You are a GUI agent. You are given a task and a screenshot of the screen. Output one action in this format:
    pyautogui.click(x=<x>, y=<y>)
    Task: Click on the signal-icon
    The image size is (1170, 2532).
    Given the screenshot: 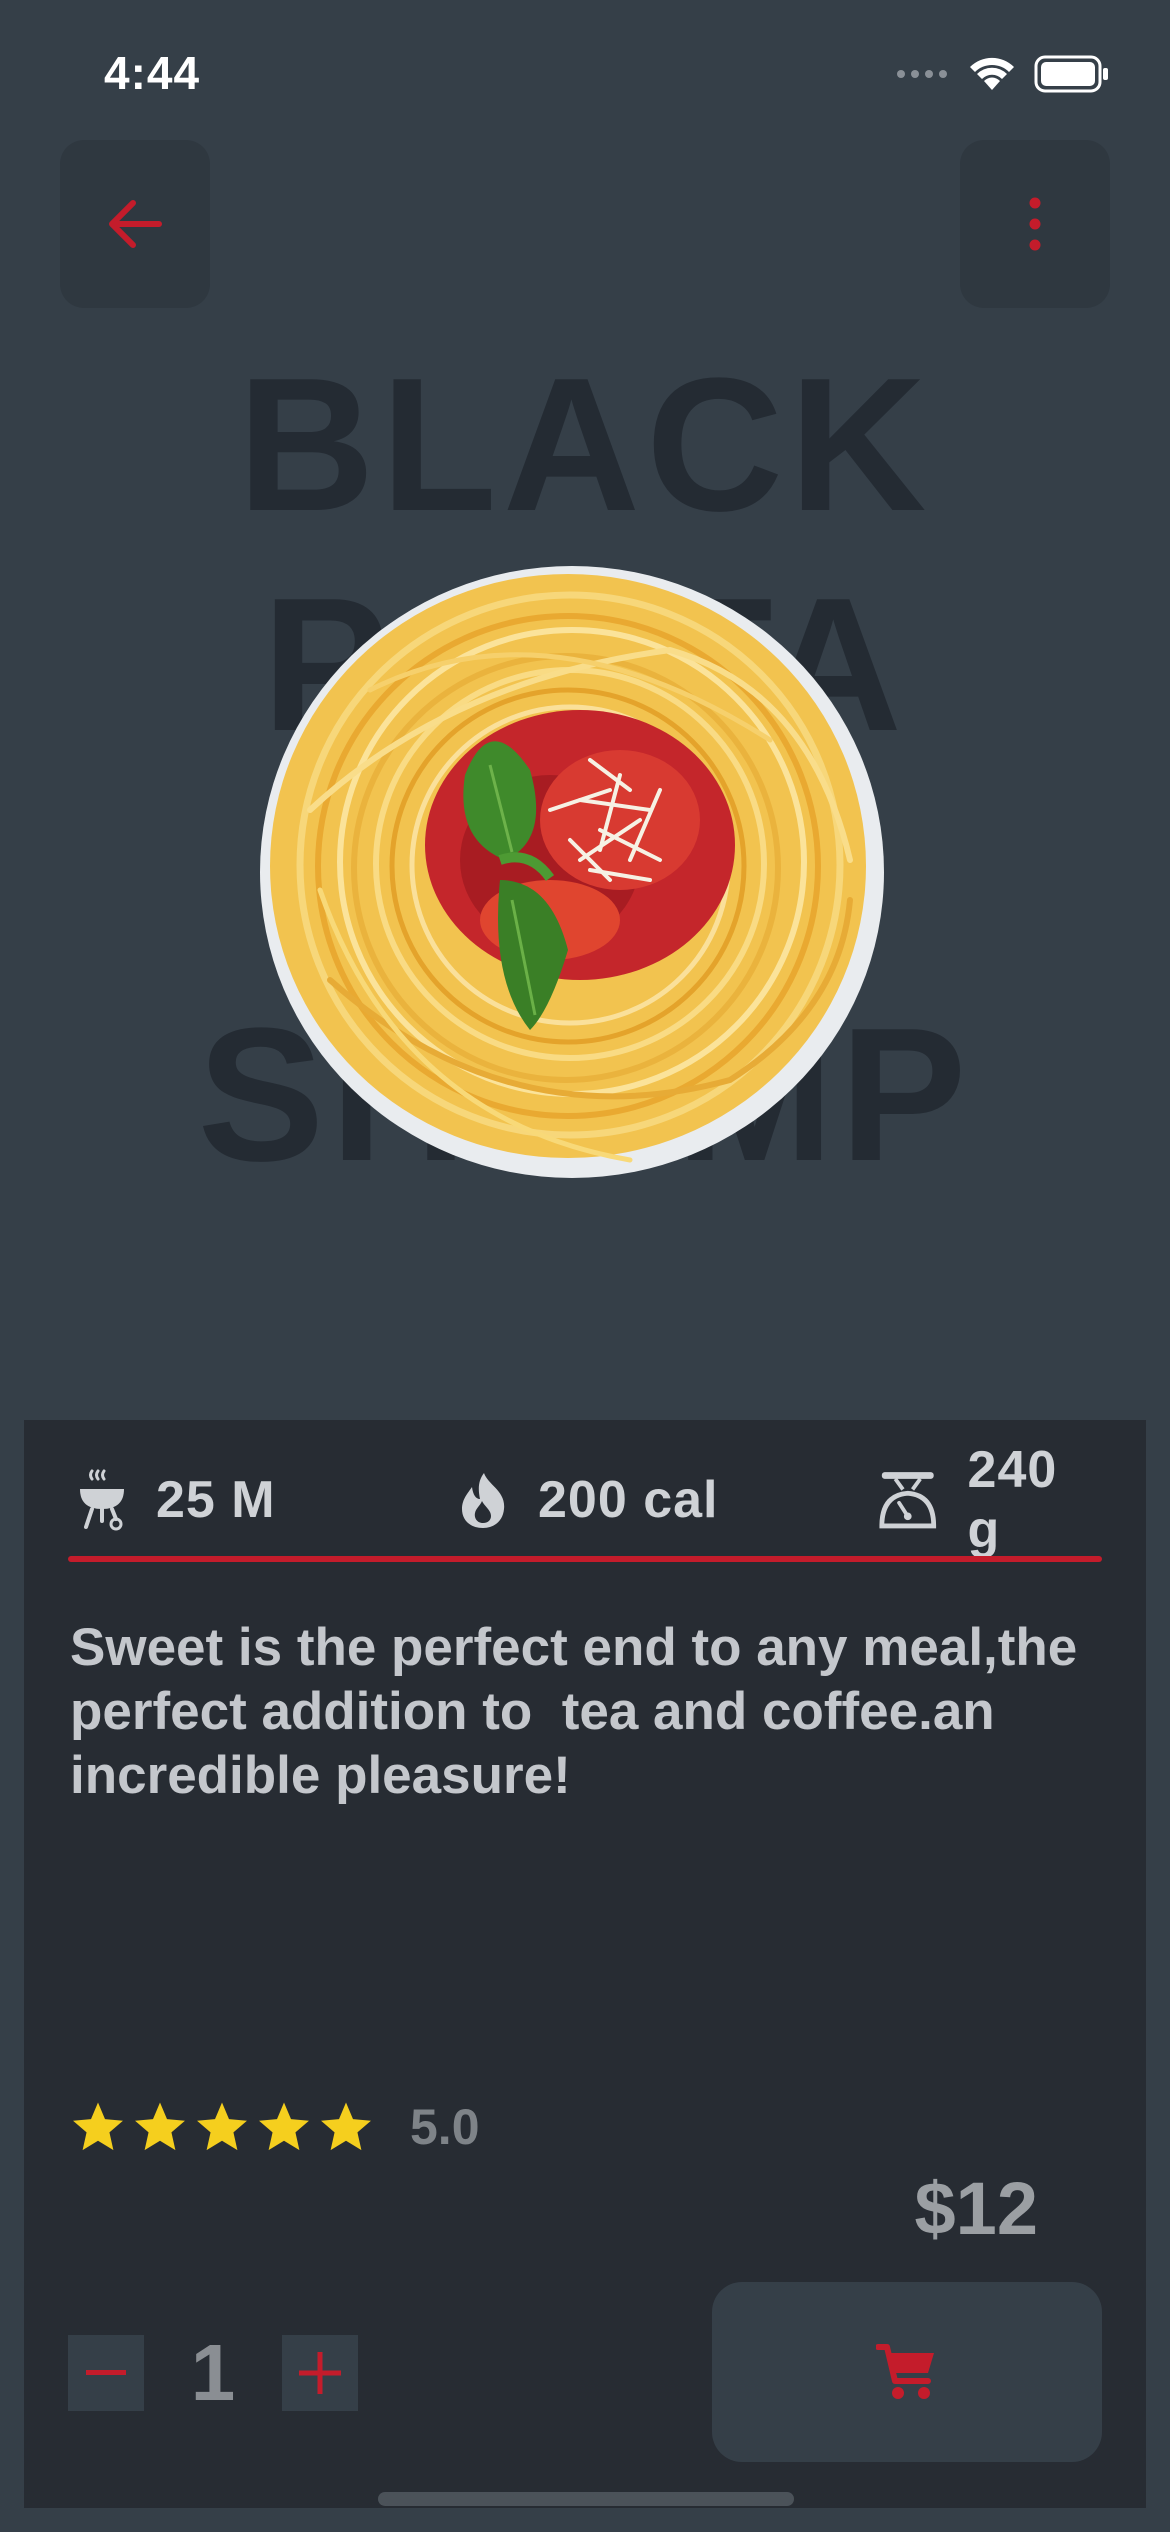 What is the action you would take?
    pyautogui.click(x=922, y=74)
    